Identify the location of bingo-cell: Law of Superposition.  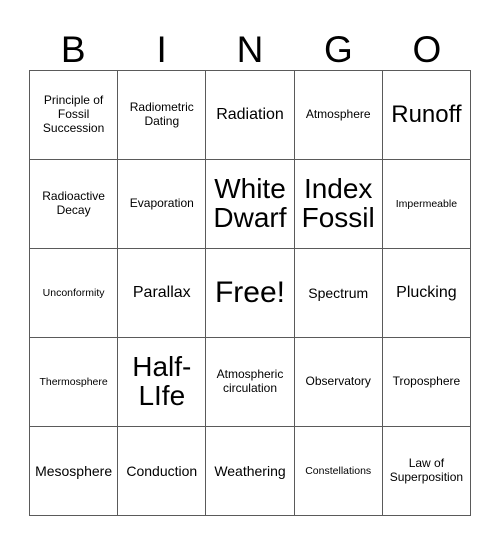
(426, 471).